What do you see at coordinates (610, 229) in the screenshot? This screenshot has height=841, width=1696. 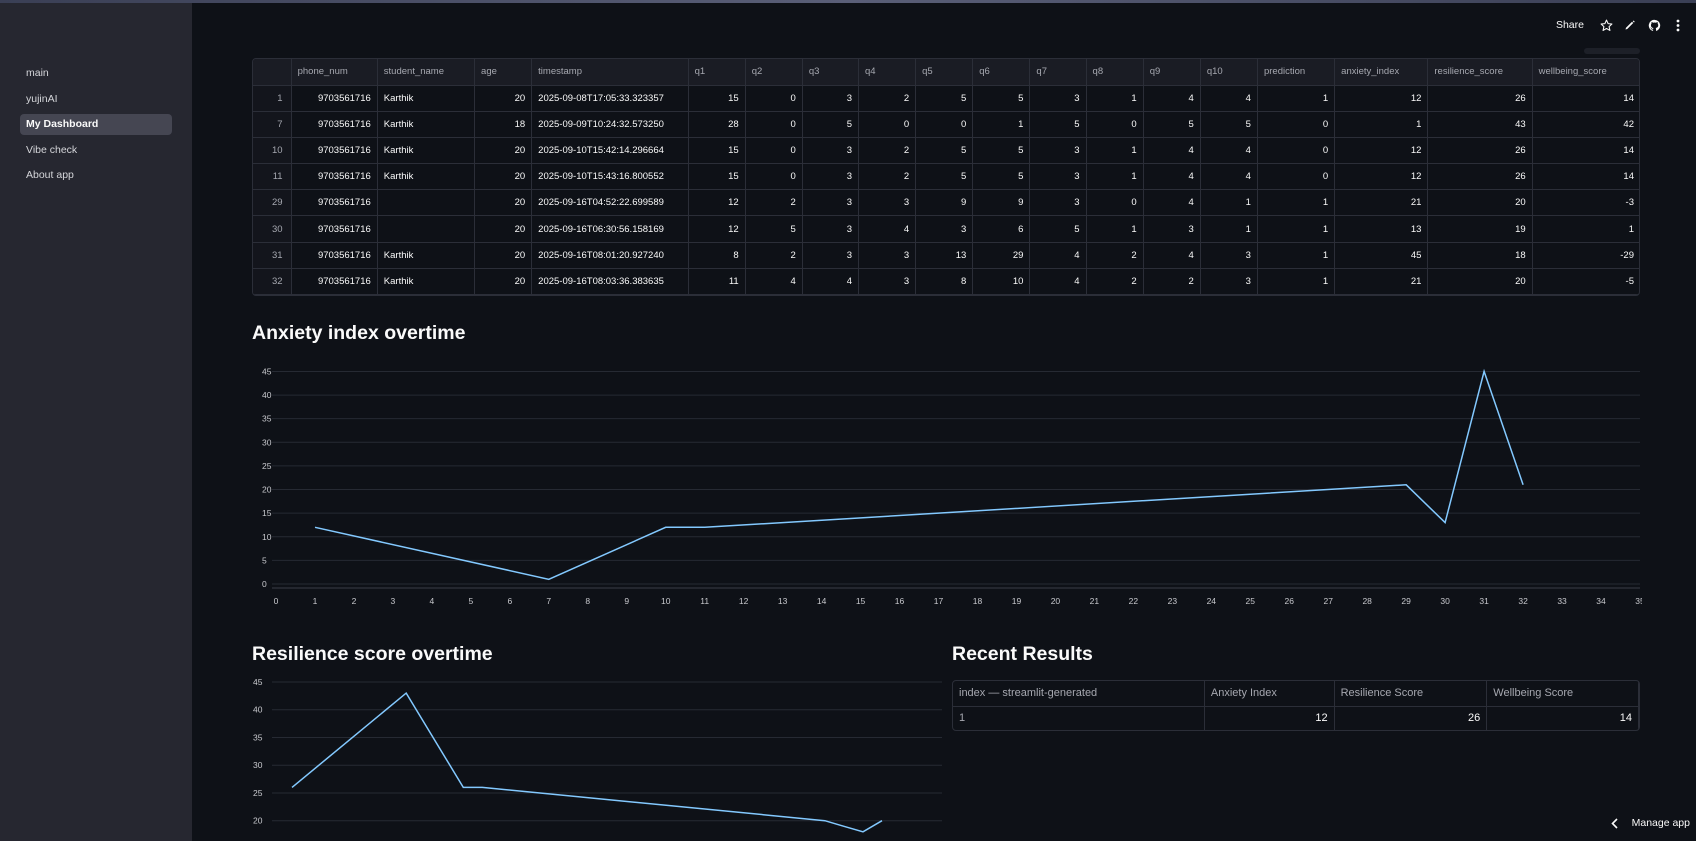 I see `dataframe-cell: 2025-09-16T06:30:56.158169` at bounding box center [610, 229].